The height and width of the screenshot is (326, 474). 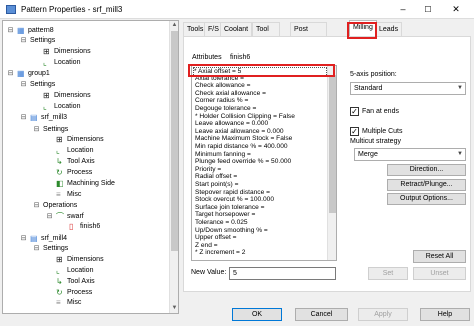 I want to click on attribute-item: Upper offset =, so click(x=215, y=238).